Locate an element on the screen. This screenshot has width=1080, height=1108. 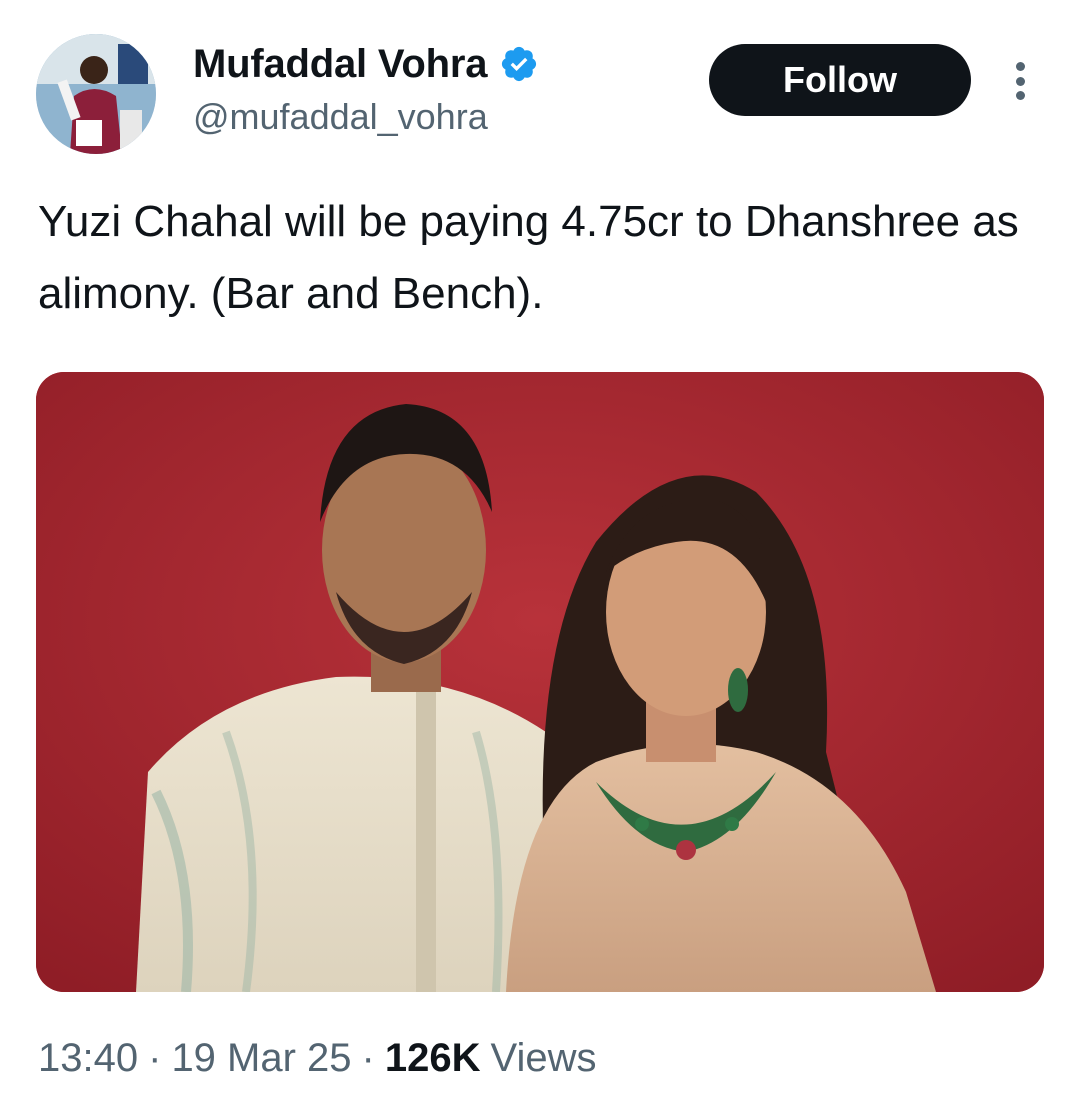
tweet-time: 13:40 is located at coordinates (88, 1058).